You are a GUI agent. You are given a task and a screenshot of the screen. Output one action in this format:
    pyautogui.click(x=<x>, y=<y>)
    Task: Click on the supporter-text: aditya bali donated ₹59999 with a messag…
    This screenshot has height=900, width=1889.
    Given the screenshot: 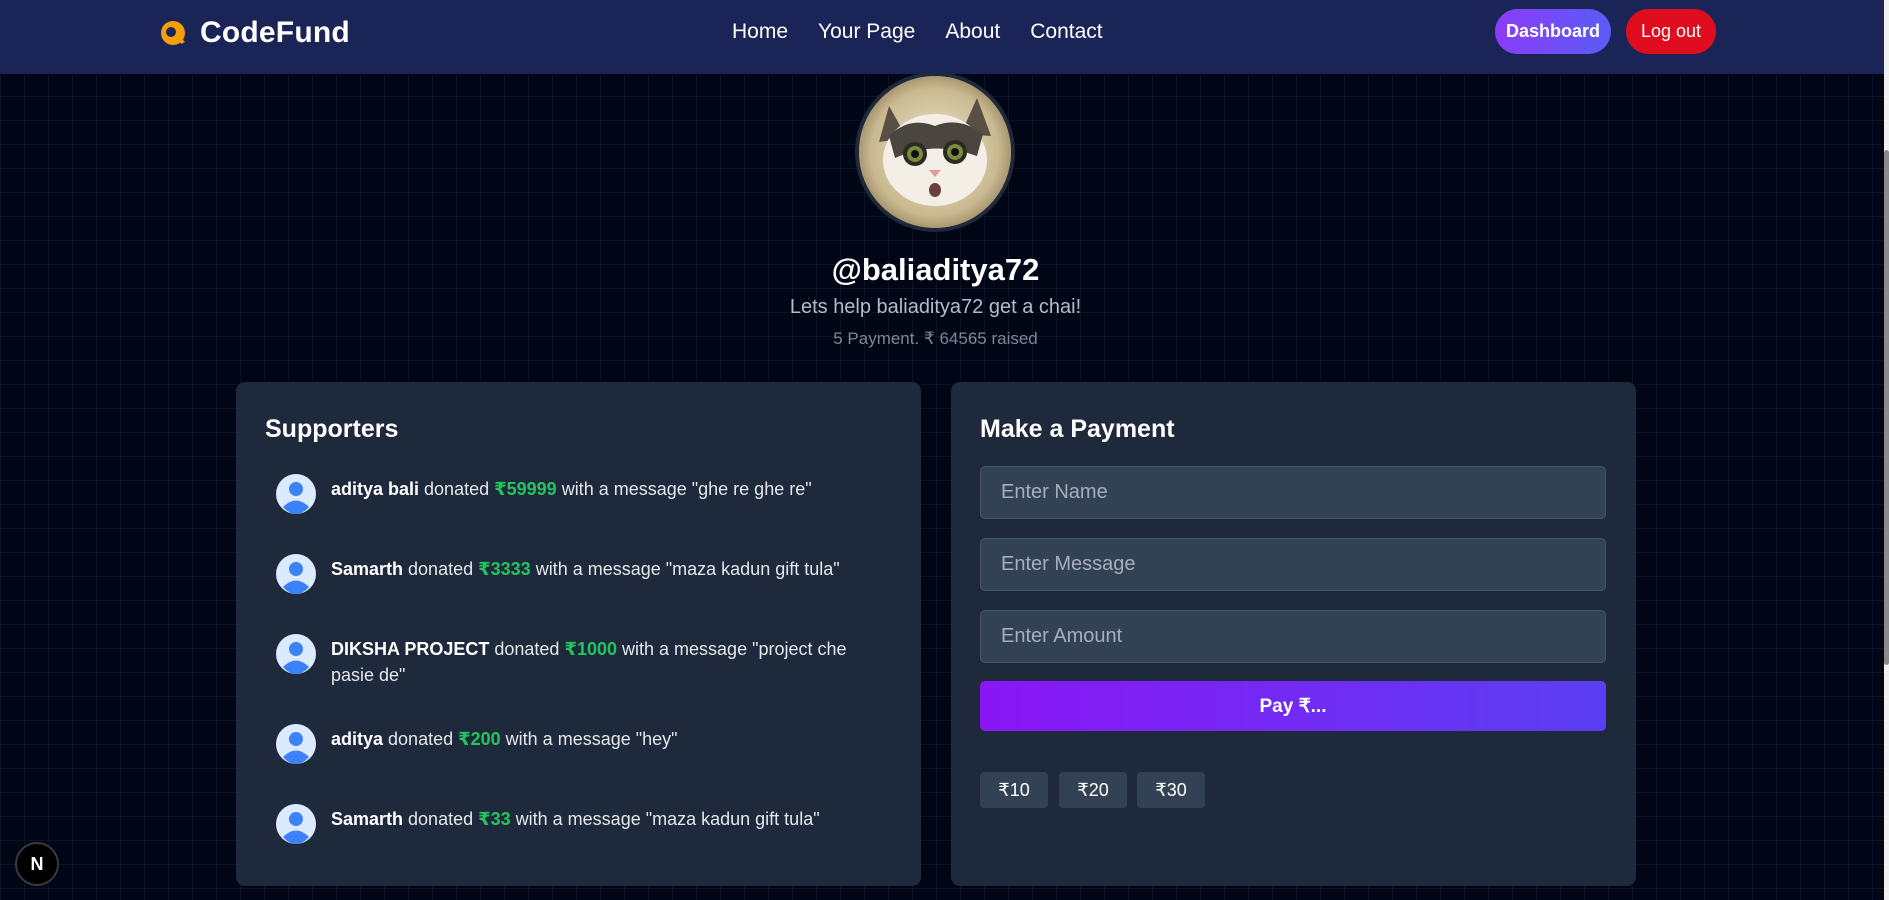 What is the action you would take?
    pyautogui.click(x=611, y=489)
    